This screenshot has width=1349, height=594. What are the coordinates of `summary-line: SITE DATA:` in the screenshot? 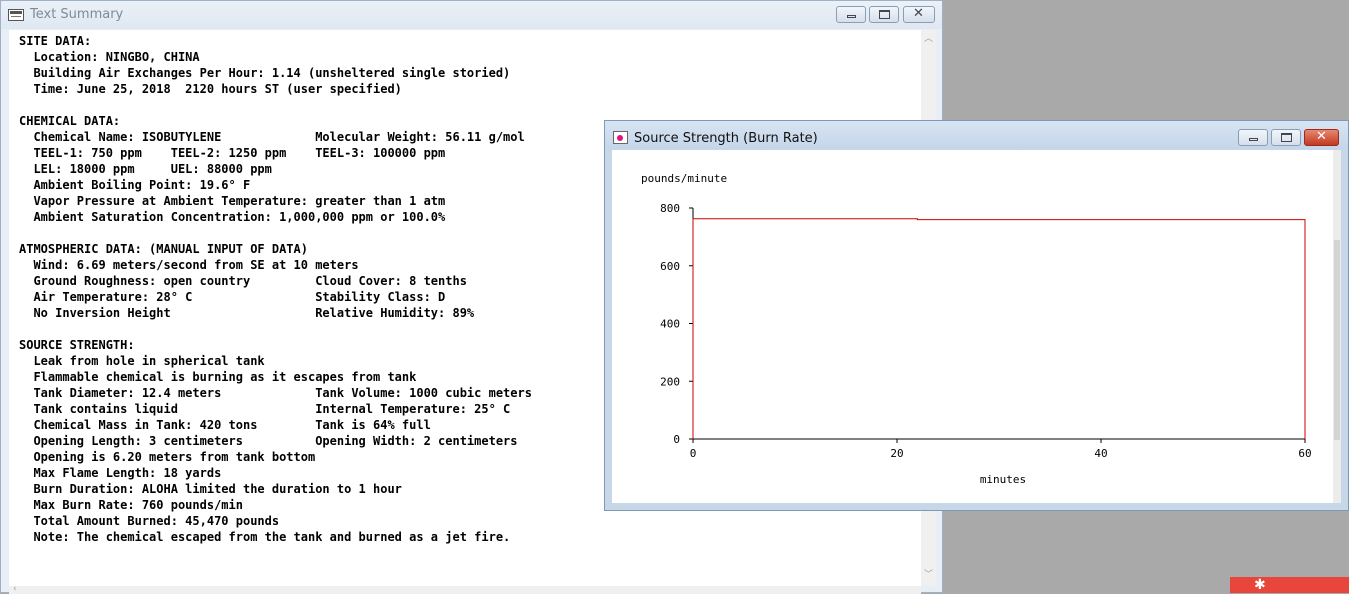 It's located at (55, 41).